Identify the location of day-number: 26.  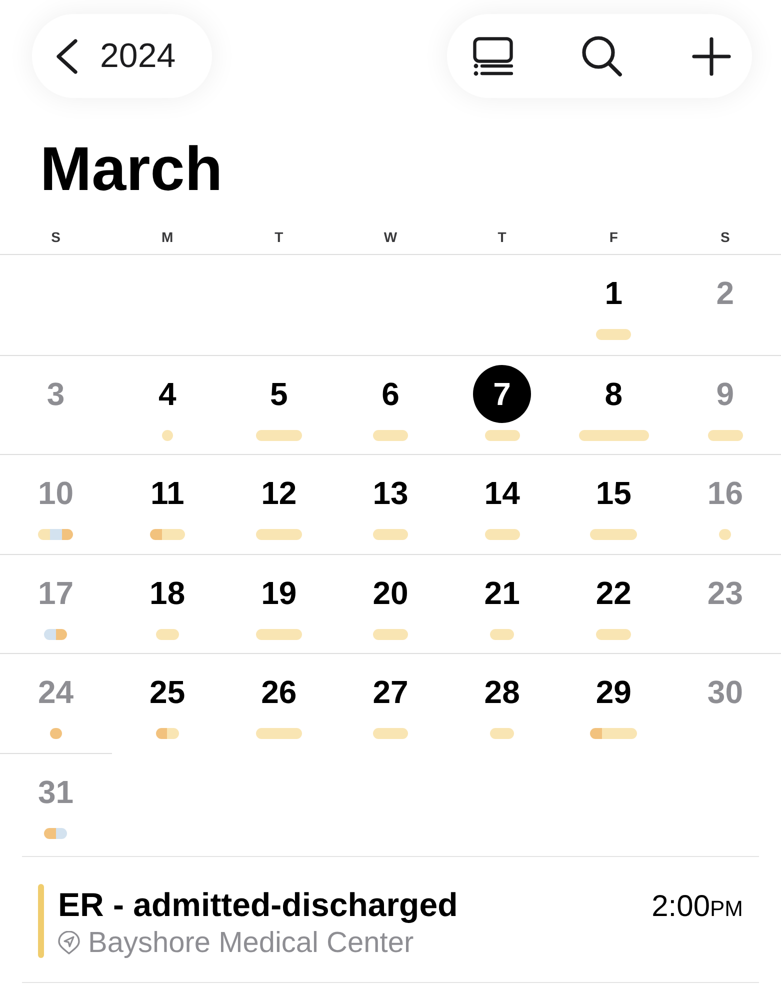
(279, 692).